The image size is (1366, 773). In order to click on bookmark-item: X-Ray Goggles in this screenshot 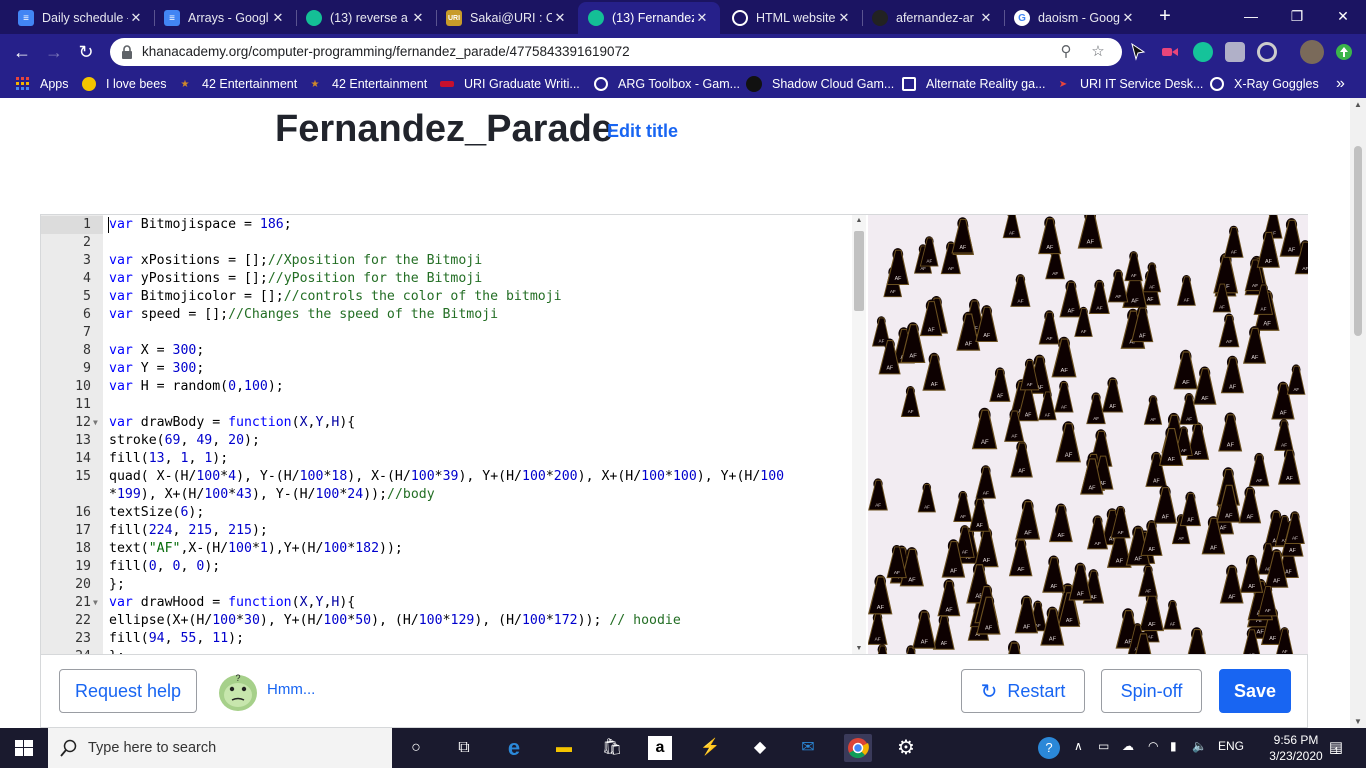, I will do `click(1264, 84)`.